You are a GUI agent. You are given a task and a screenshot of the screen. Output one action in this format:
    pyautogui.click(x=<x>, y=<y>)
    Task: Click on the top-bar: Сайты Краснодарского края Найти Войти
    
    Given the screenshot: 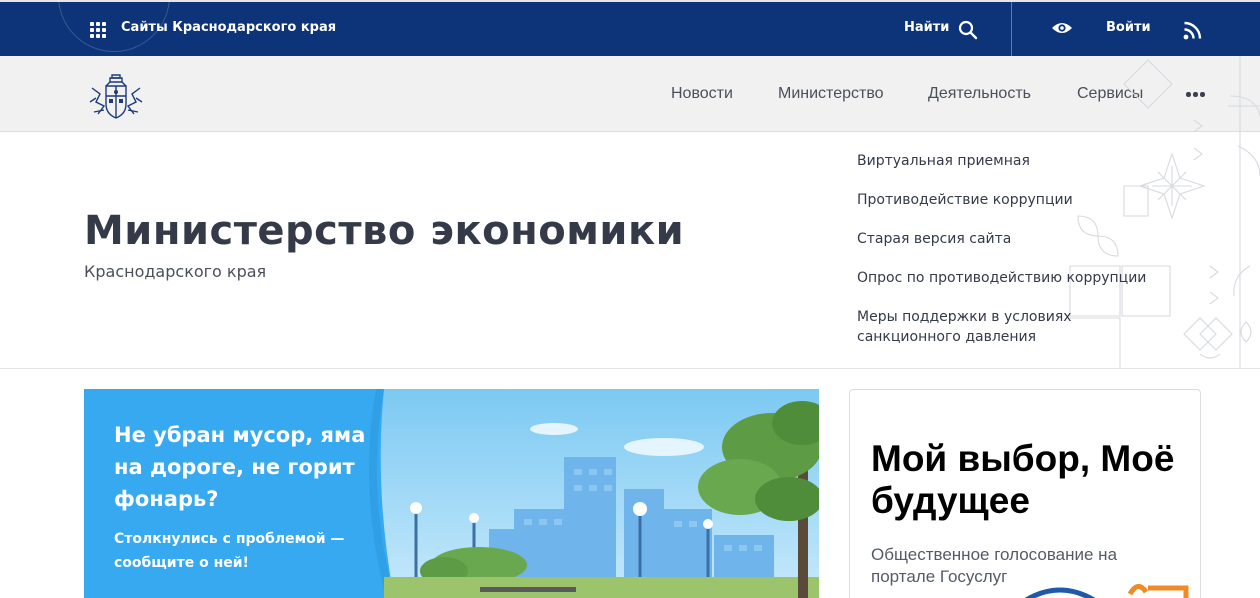 What is the action you would take?
    pyautogui.click(x=630, y=29)
    